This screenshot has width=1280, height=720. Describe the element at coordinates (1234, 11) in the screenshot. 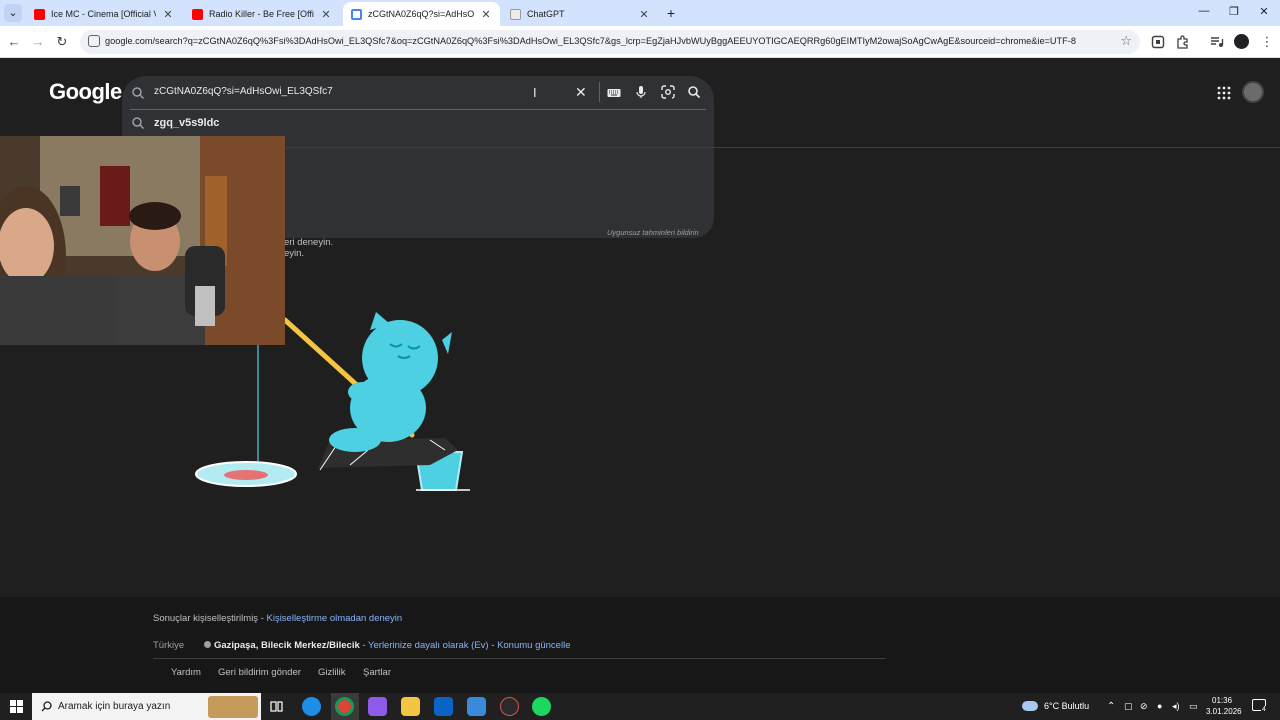

I see `restore-icon: ❐` at that location.